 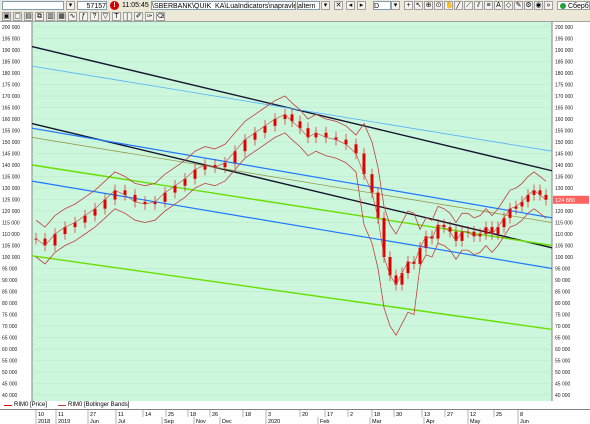 I want to click on zoom-icon: ⊙, so click(x=438, y=5).